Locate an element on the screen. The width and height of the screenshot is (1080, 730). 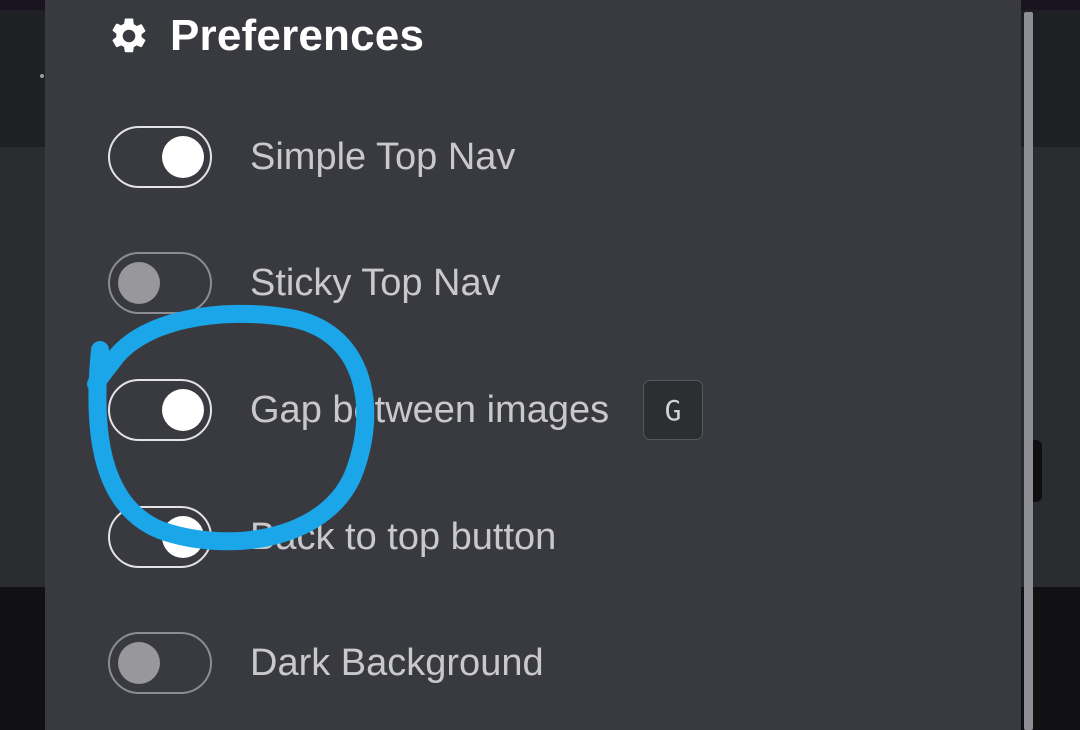
dark-background-toggle is located at coordinates (160, 663).